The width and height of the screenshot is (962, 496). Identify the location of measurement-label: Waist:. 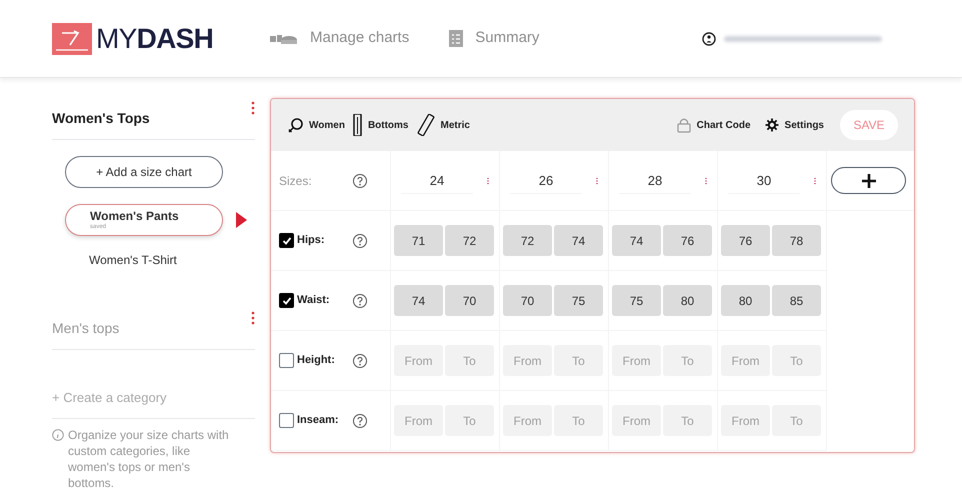
(313, 300).